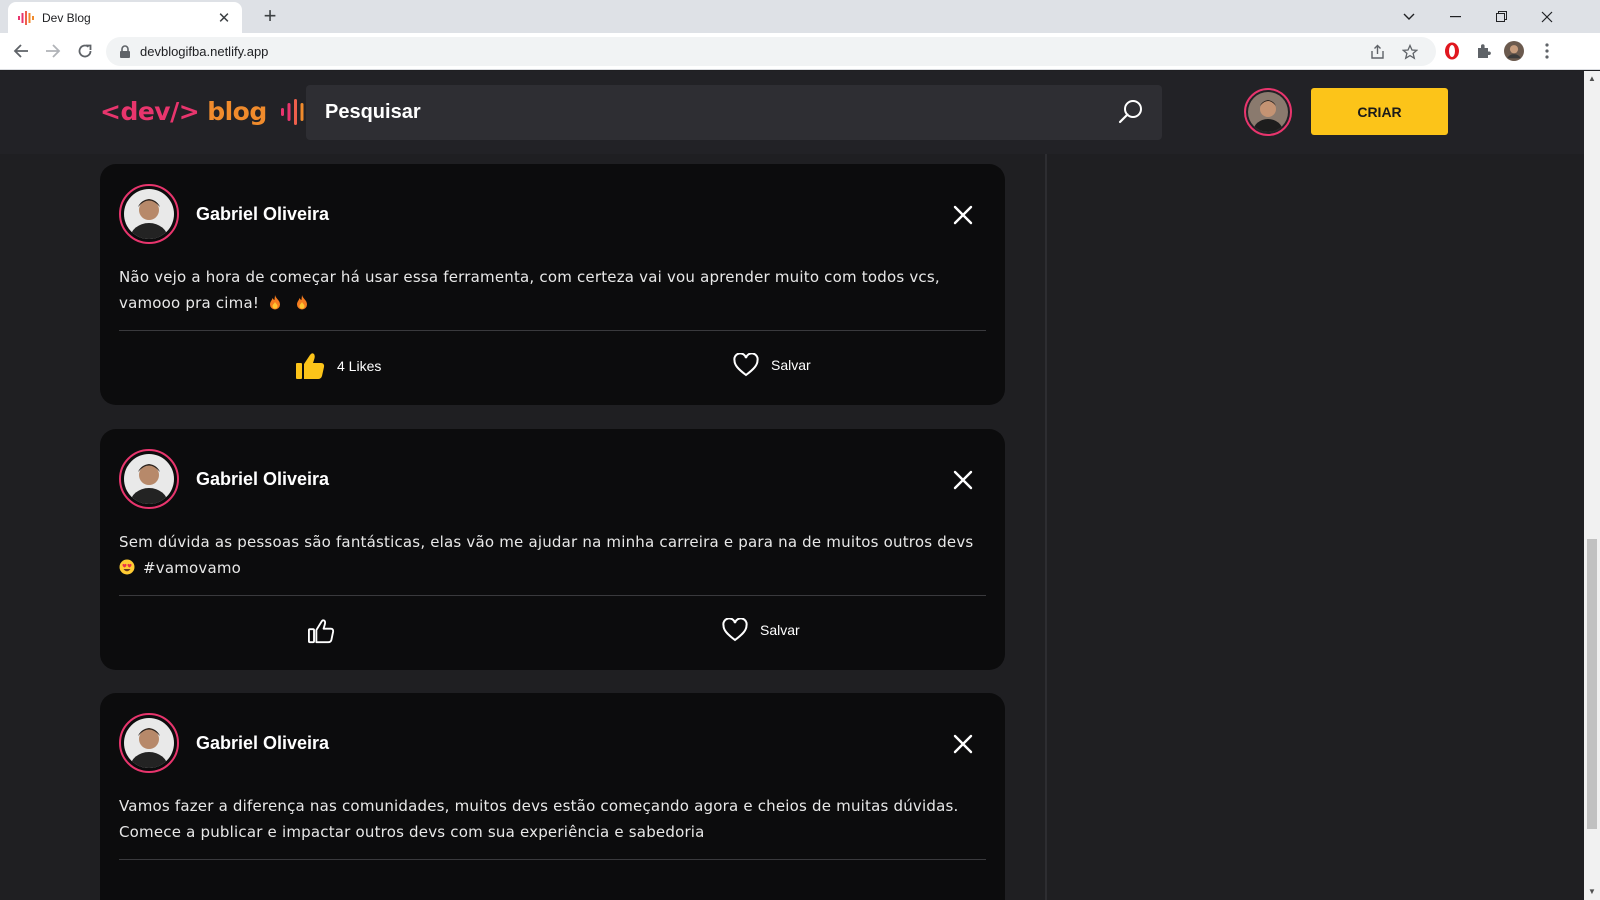 The width and height of the screenshot is (1600, 900). What do you see at coordinates (373, 112) in the screenshot?
I see `search-input: Pesquisar` at bounding box center [373, 112].